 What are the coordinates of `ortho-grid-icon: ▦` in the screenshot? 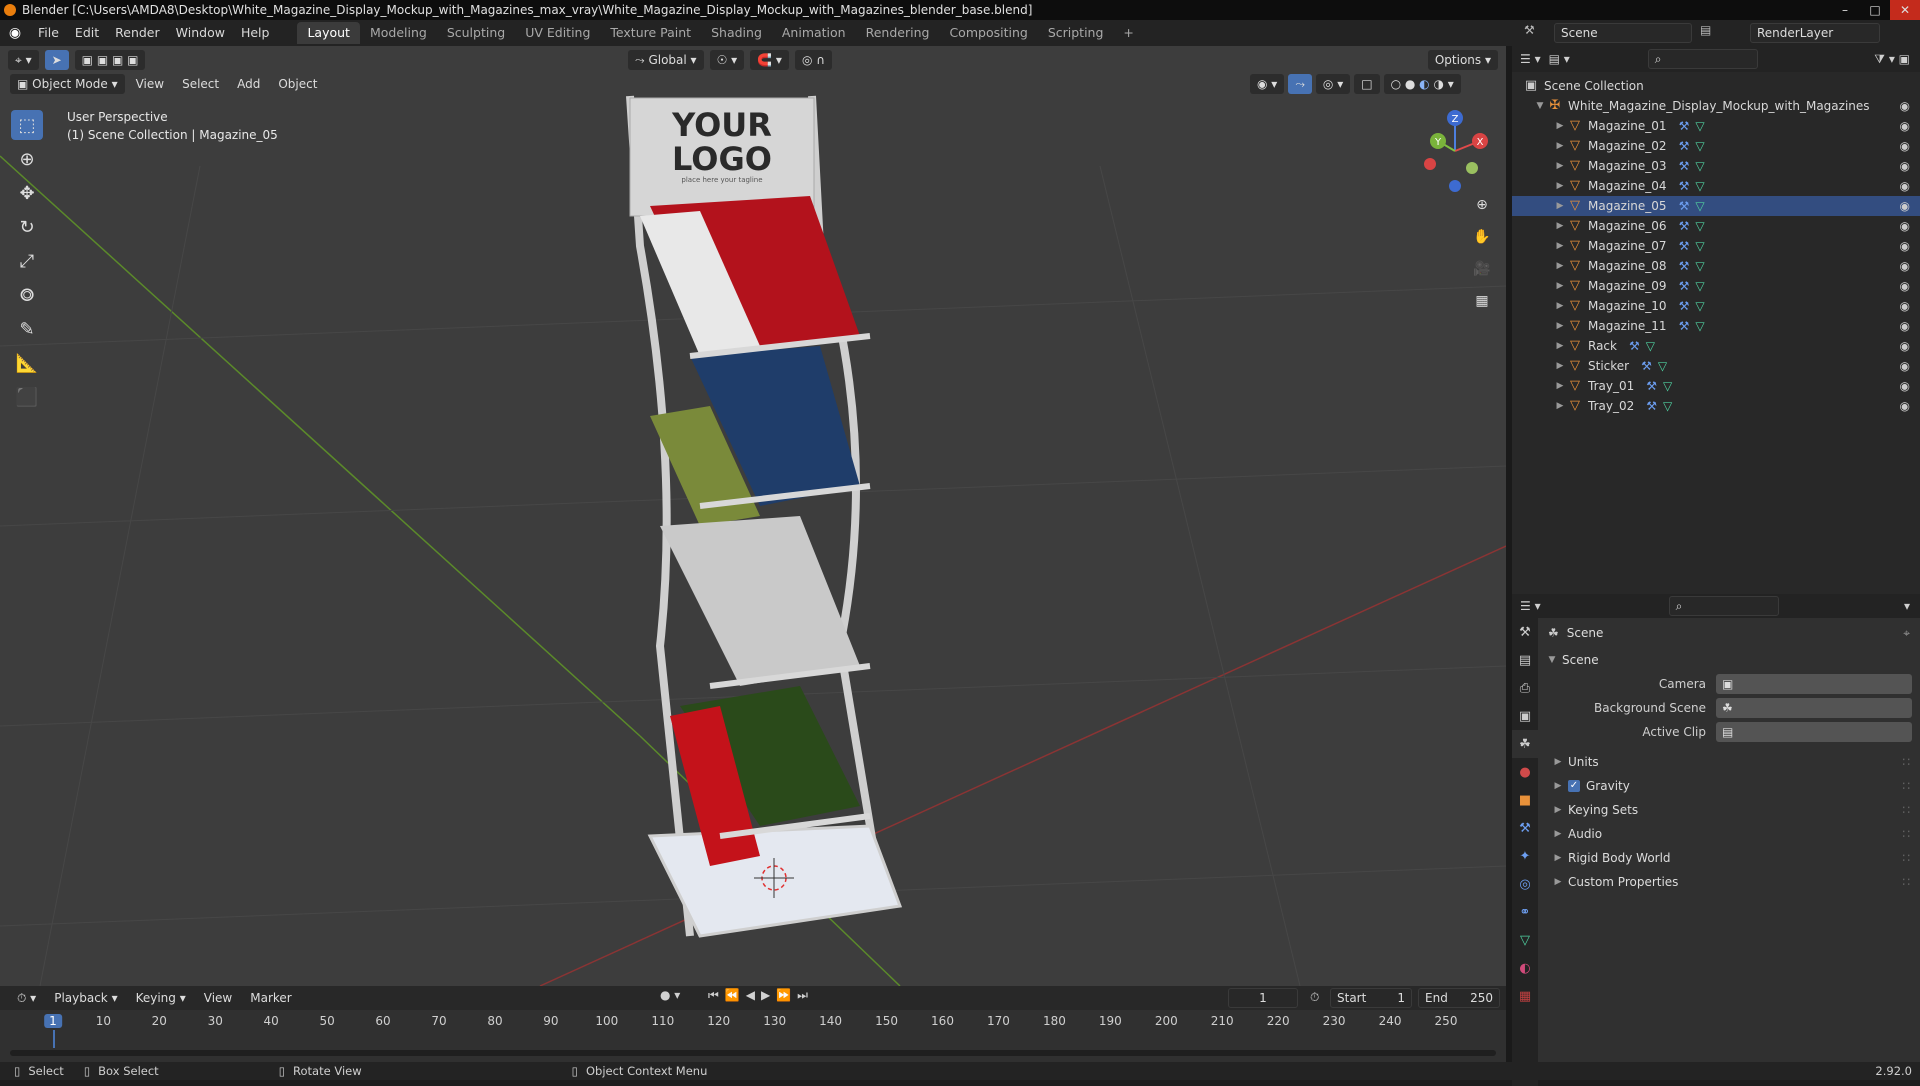 It's located at (1482, 301).